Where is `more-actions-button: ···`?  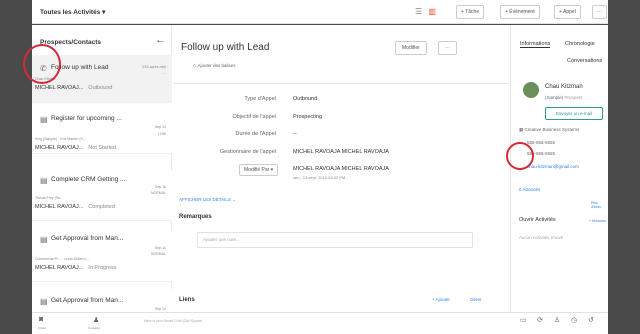
more-actions-button: ··· is located at coordinates (447, 48).